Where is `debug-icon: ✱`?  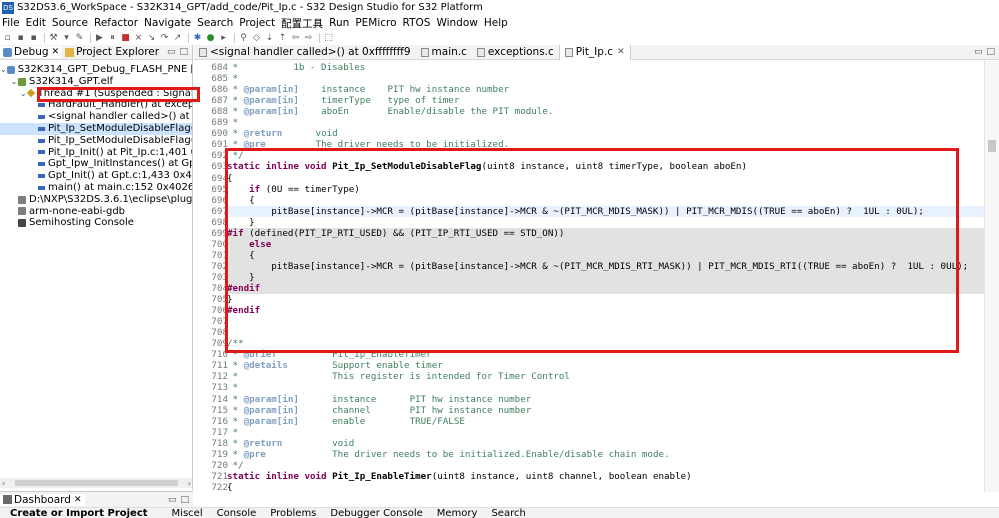
debug-icon: ✱ is located at coordinates (197, 38).